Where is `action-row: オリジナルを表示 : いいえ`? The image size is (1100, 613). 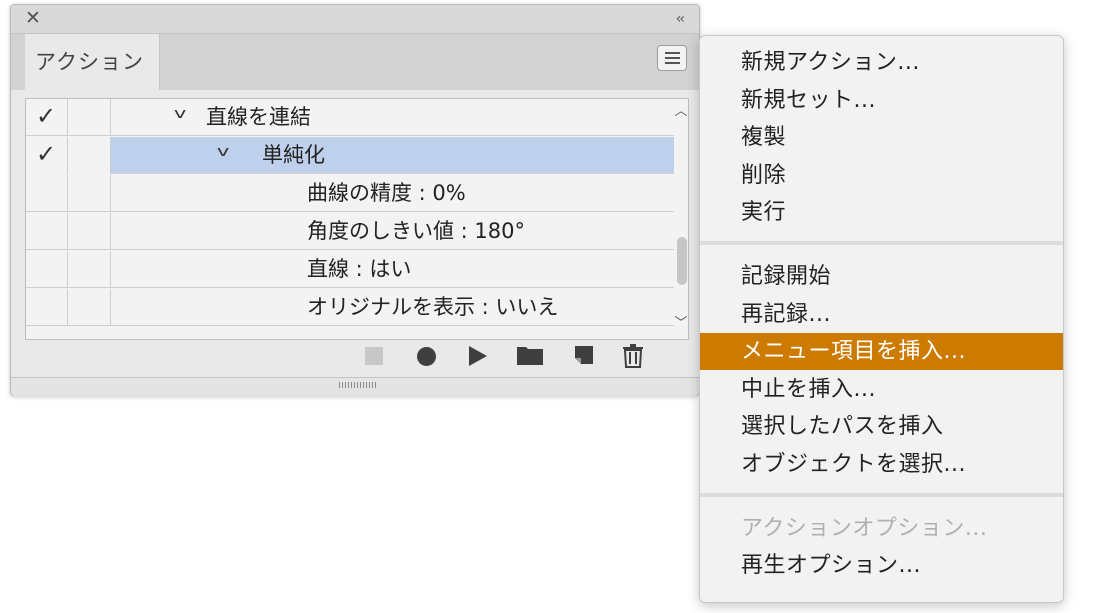
action-row: オリジナルを表示 : いいえ is located at coordinates (350, 307).